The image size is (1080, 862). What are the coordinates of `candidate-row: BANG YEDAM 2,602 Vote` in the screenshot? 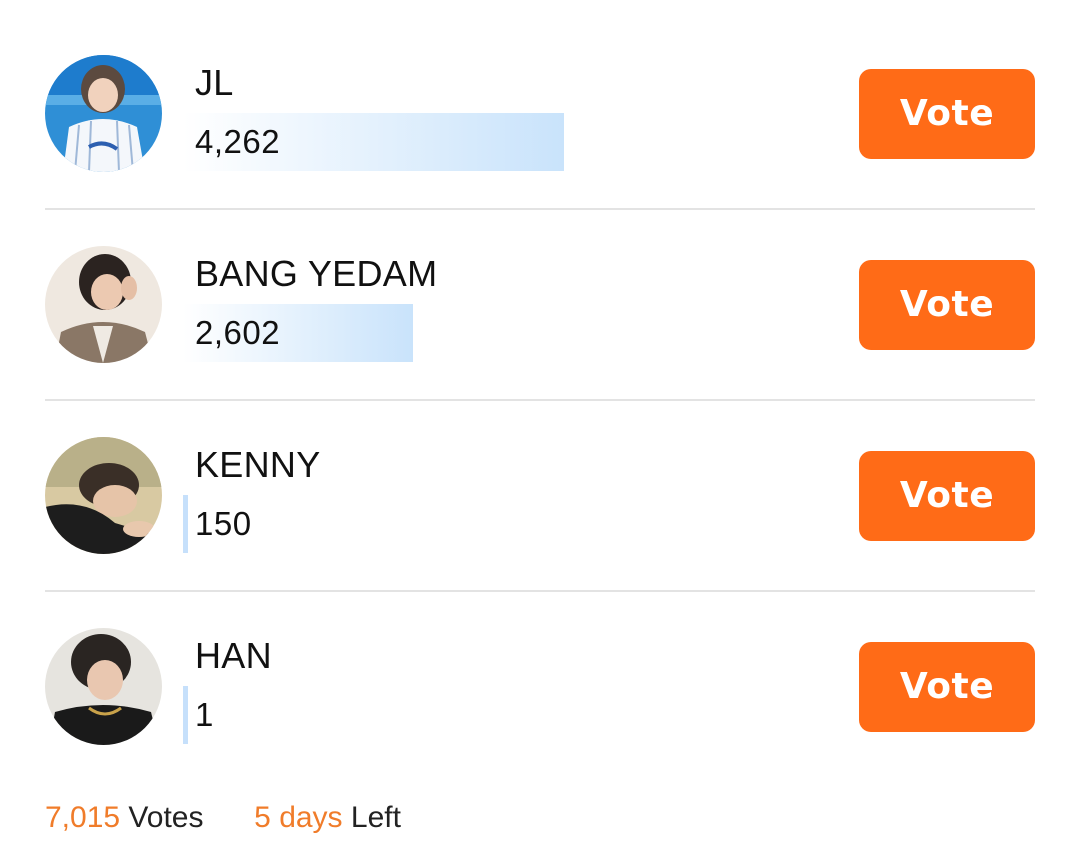 It's located at (540, 306).